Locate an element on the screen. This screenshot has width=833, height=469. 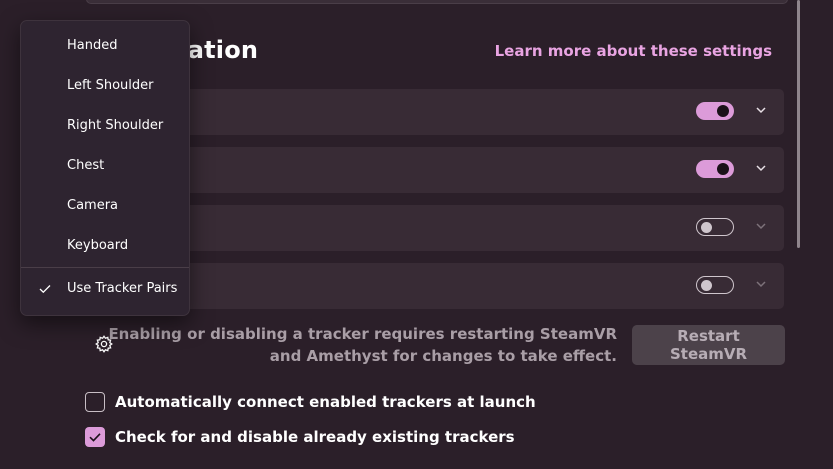
auto-connect-checkbox is located at coordinates (95, 402).